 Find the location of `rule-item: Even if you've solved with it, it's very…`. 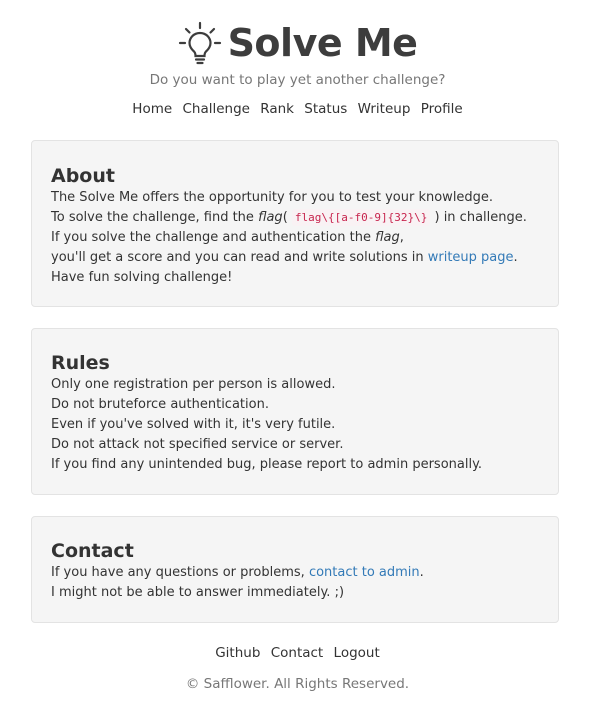

rule-item: Even if you've solved with it, it's very… is located at coordinates (193, 424).